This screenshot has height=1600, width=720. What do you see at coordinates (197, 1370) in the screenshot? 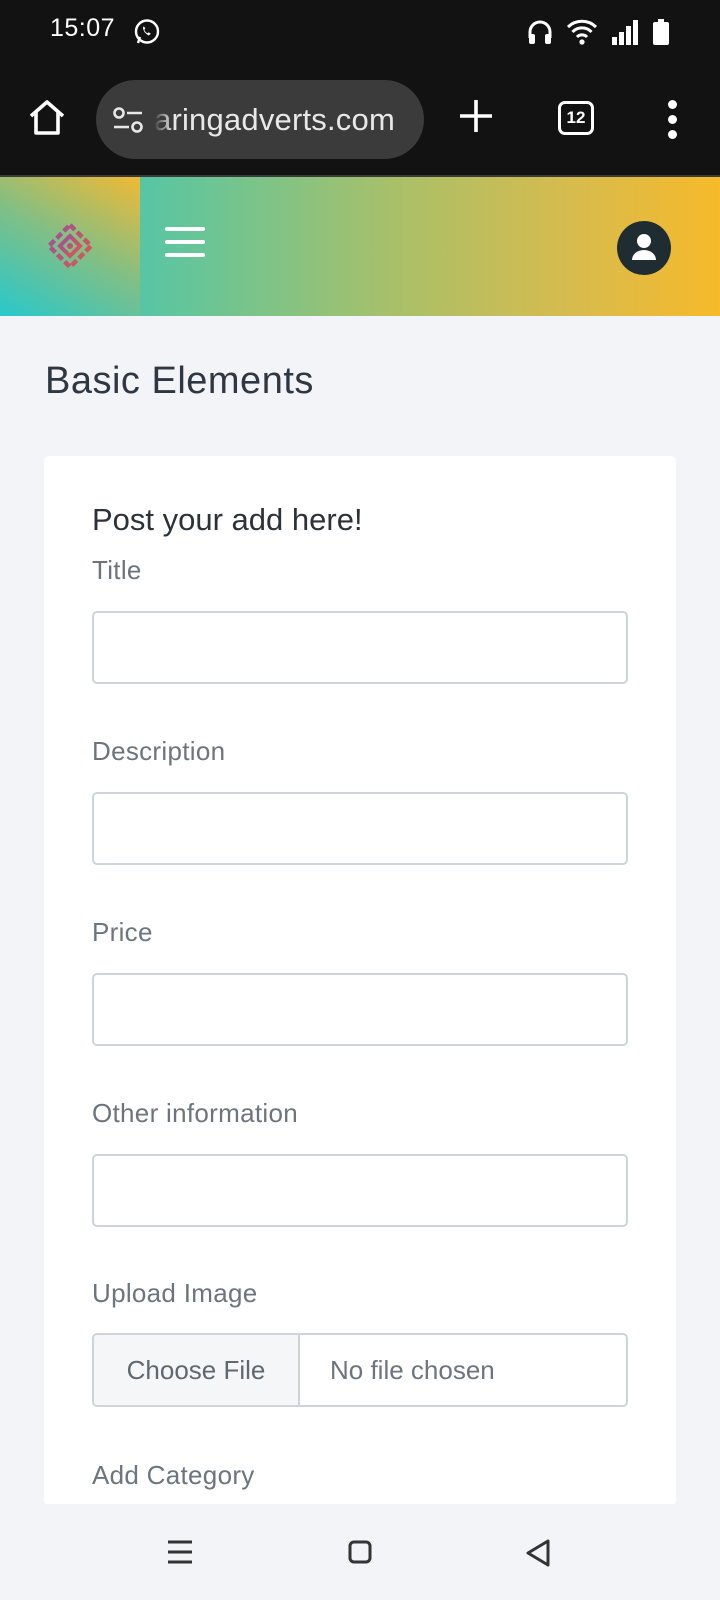
I see `choose-file-button: Choose File` at bounding box center [197, 1370].